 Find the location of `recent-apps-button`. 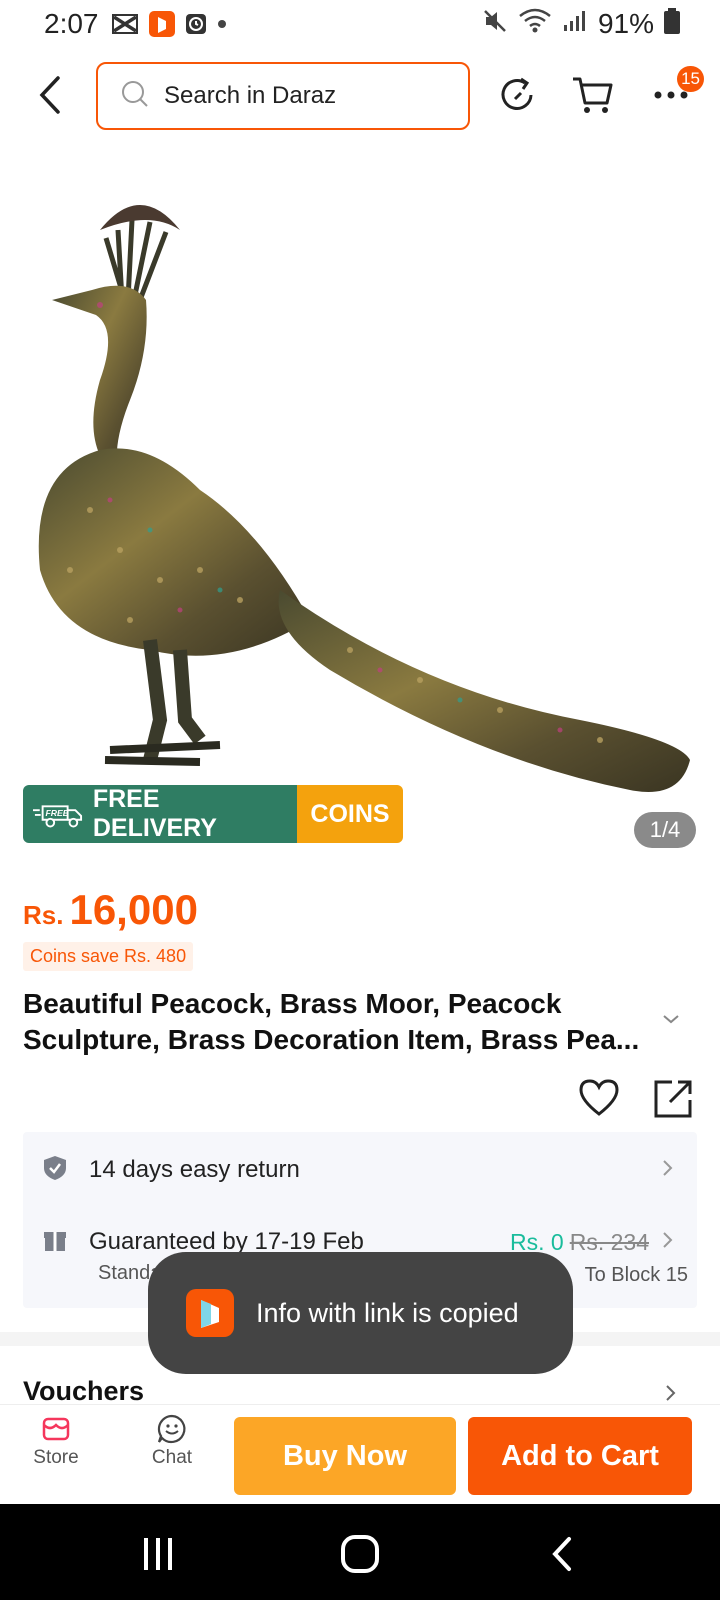

recent-apps-button is located at coordinates (158, 1554).